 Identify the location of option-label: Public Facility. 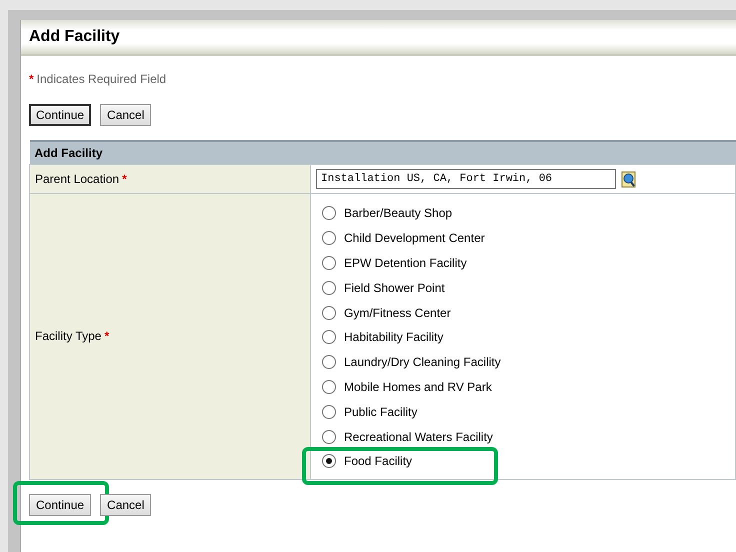
(381, 411).